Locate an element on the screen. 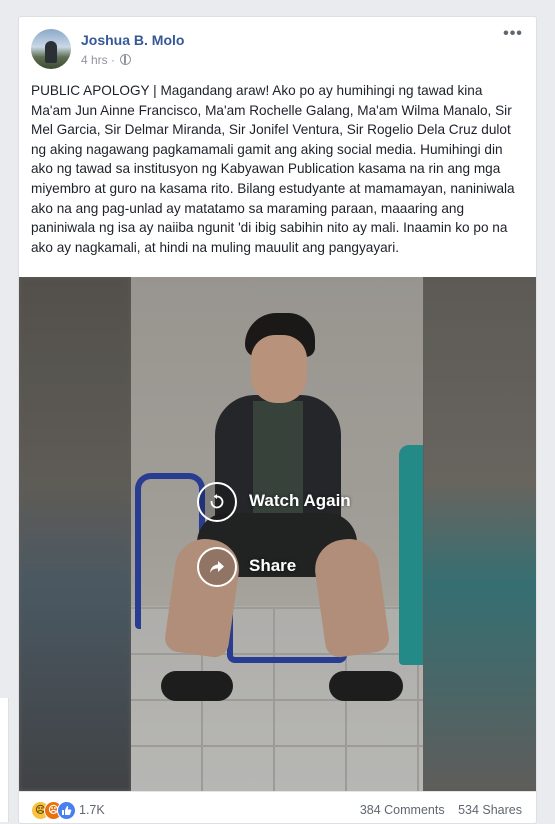 The height and width of the screenshot is (824, 555). shares-count: 534 Shares is located at coordinates (490, 810).